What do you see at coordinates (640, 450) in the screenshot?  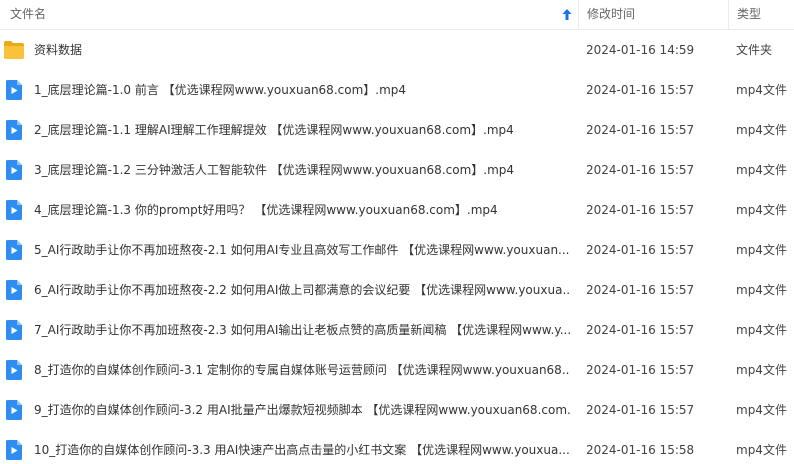 I see `file-modified-date: 2024-01-16 15:58` at bounding box center [640, 450].